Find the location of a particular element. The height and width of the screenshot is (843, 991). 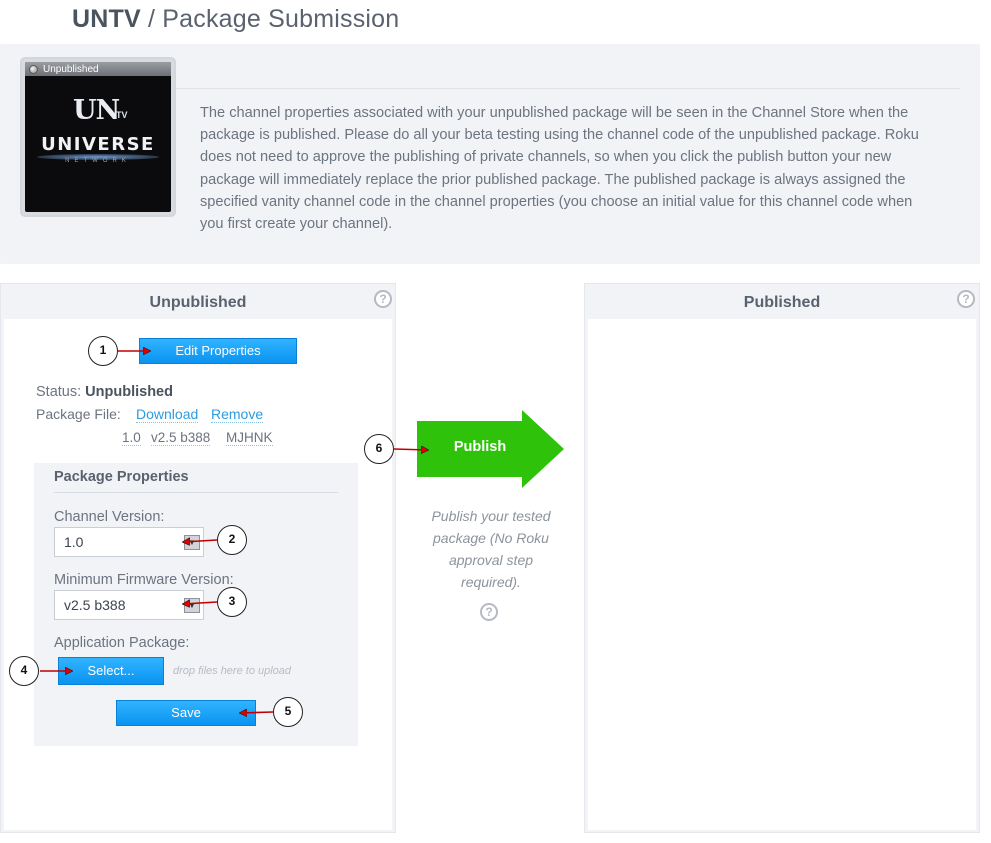

callout-1: 1 is located at coordinates (103, 351).